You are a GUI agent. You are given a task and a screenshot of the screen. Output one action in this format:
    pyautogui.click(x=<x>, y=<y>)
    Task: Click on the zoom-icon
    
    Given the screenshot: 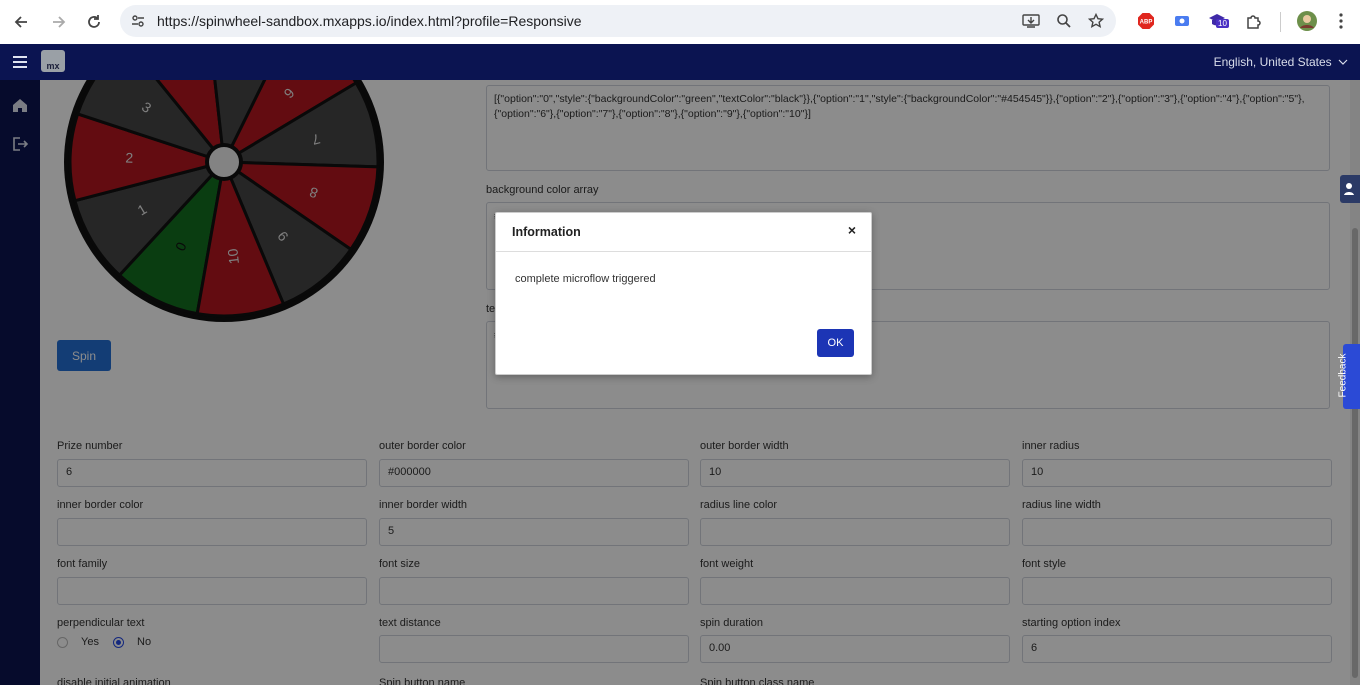 What is the action you would take?
    pyautogui.click(x=1064, y=21)
    